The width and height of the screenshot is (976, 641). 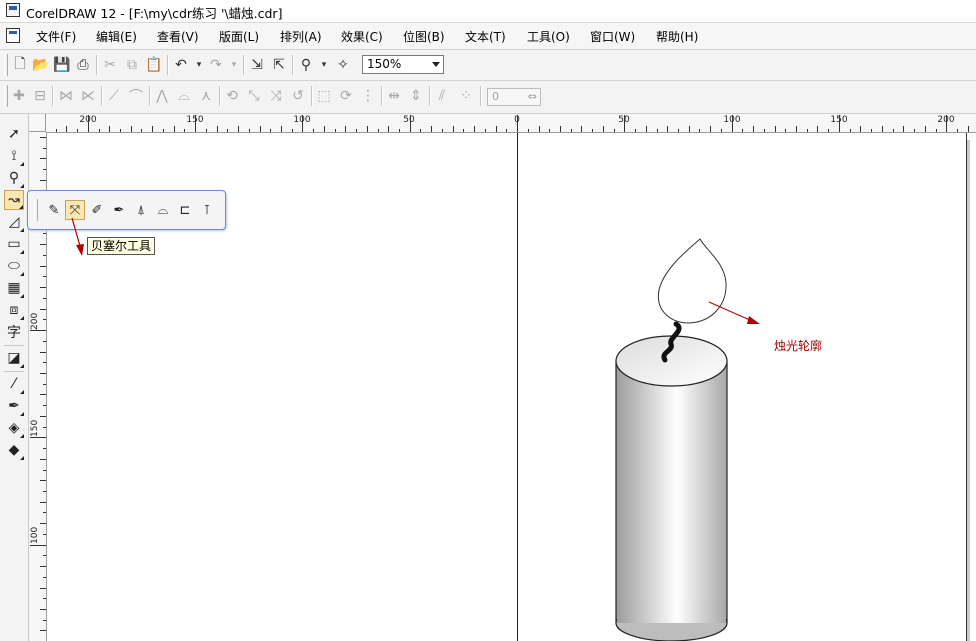 What do you see at coordinates (121, 246) in the screenshot?
I see `bezier-tool-tooltip: 贝塞尔工具` at bounding box center [121, 246].